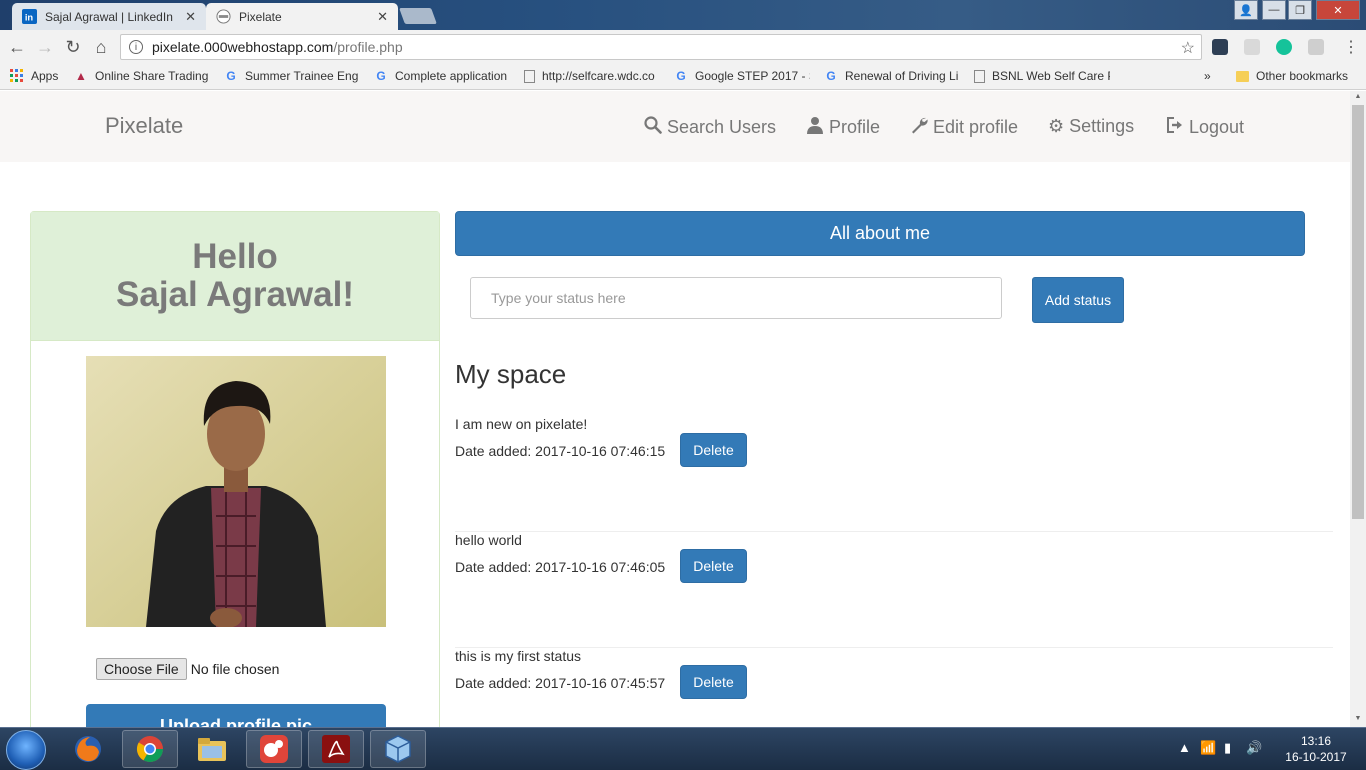 This screenshot has height=770, width=1366. I want to click on close-window-button: ✕, so click(1338, 10).